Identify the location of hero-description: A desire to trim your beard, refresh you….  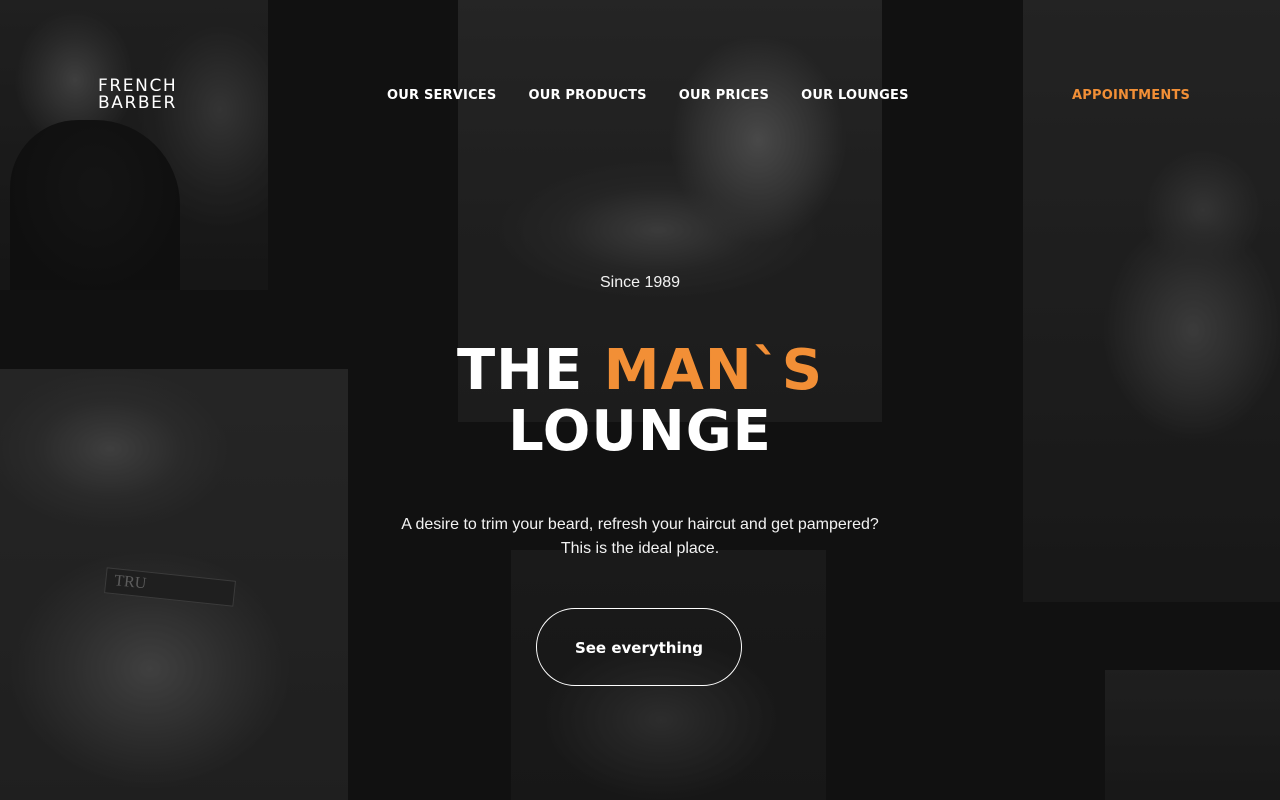
(640, 537).